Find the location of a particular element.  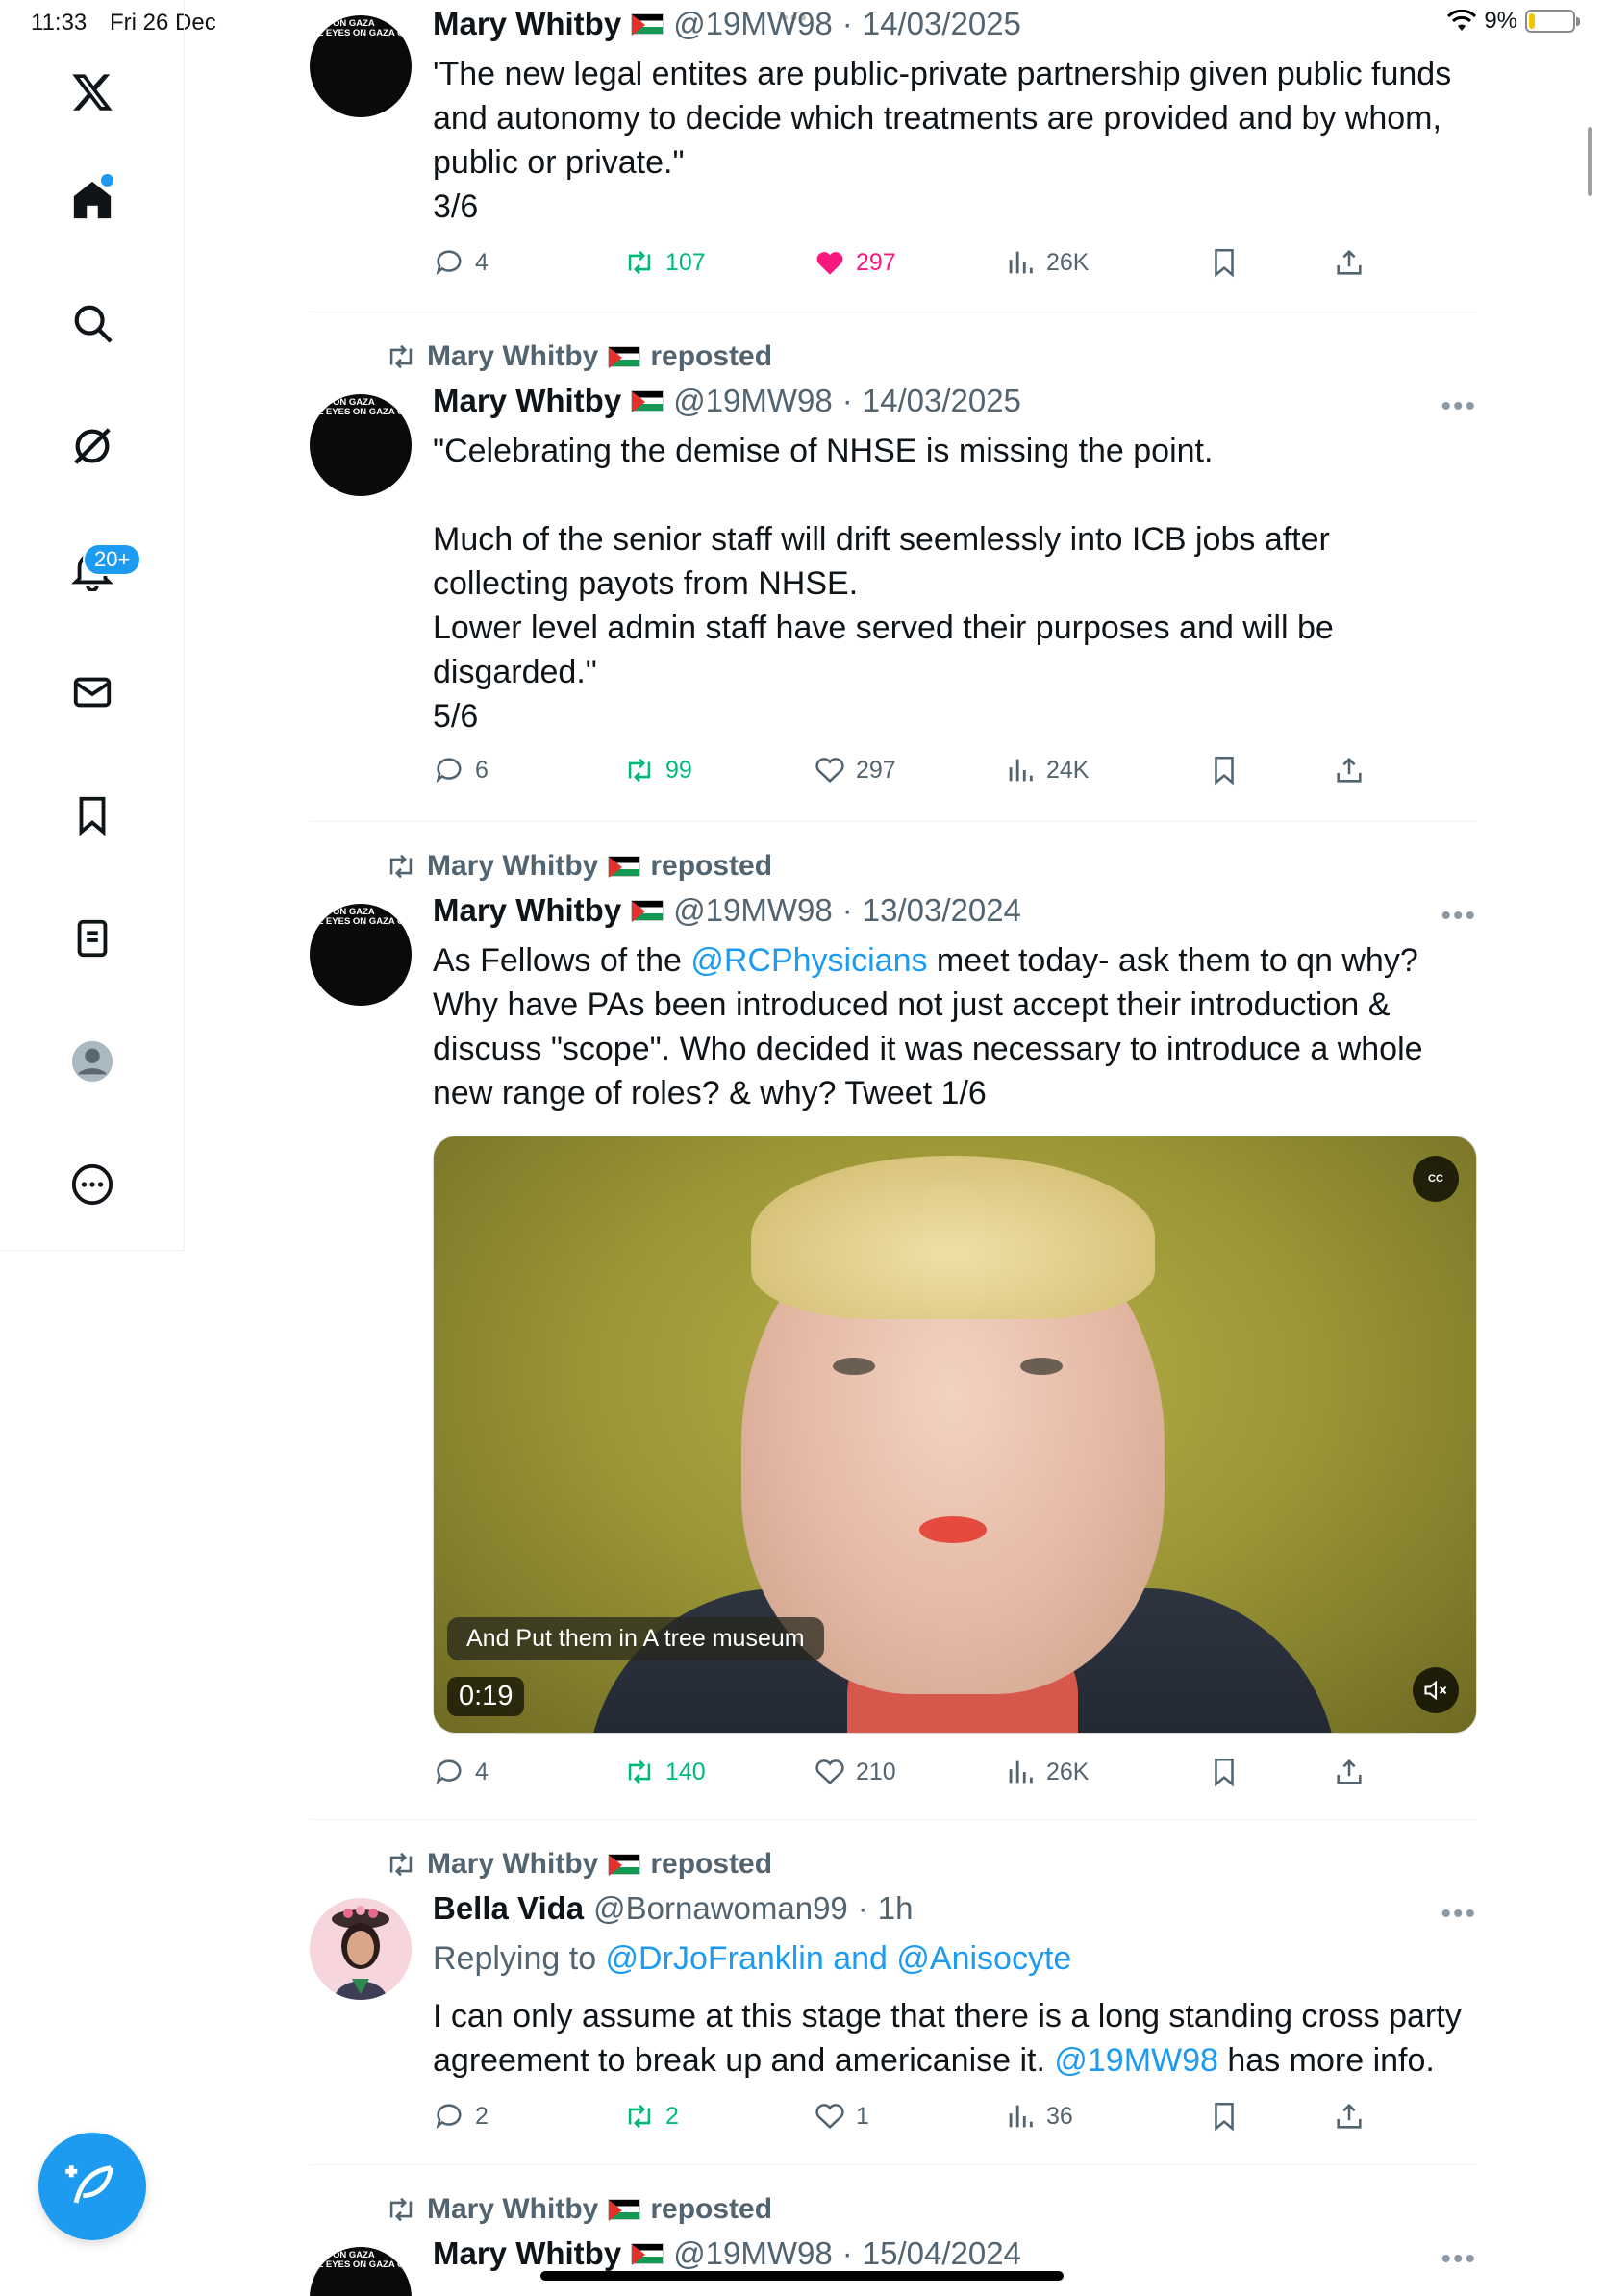

tweet-date: 13/03/2024 is located at coordinates (942, 910).